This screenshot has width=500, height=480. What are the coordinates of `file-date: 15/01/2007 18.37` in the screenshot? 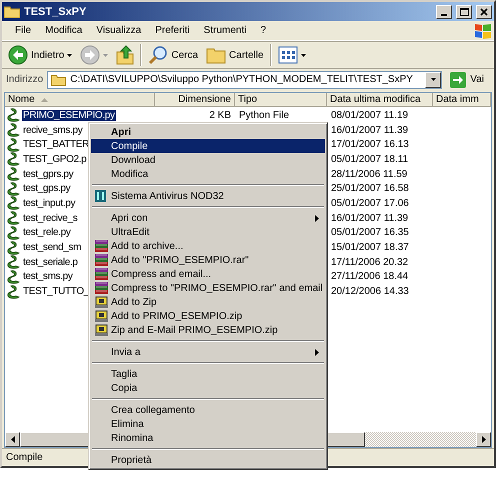 It's located at (370, 248).